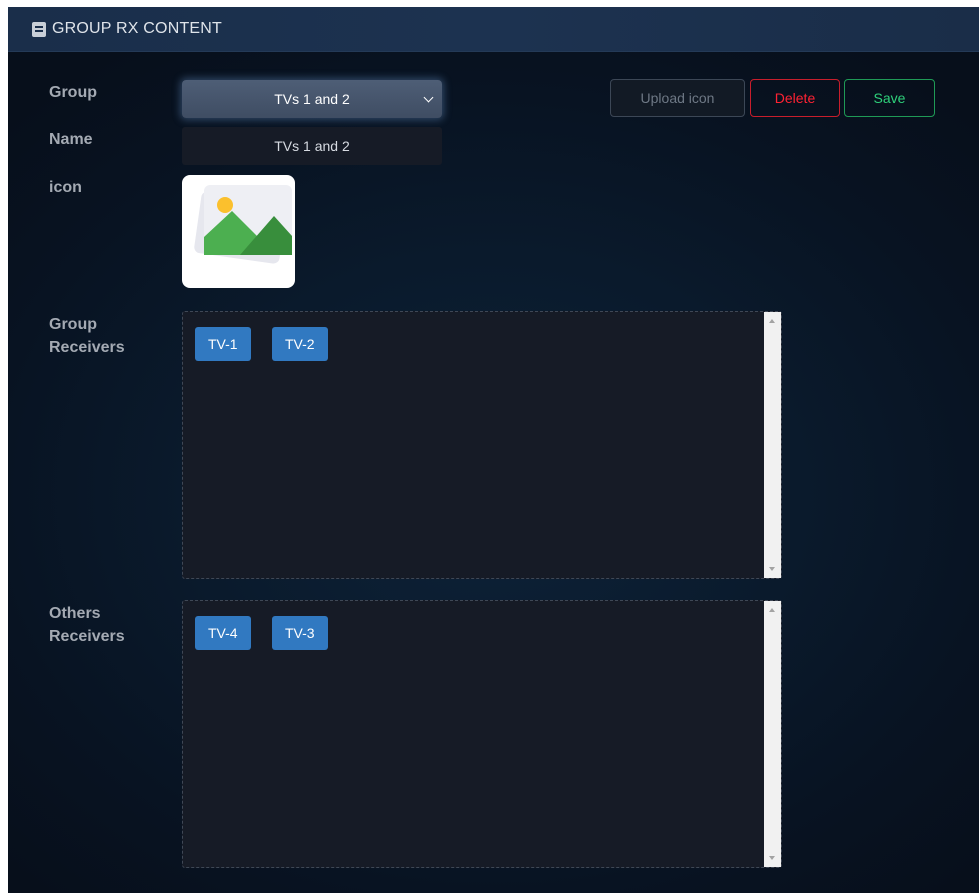 The image size is (979, 893). I want to click on name-input, so click(312, 146).